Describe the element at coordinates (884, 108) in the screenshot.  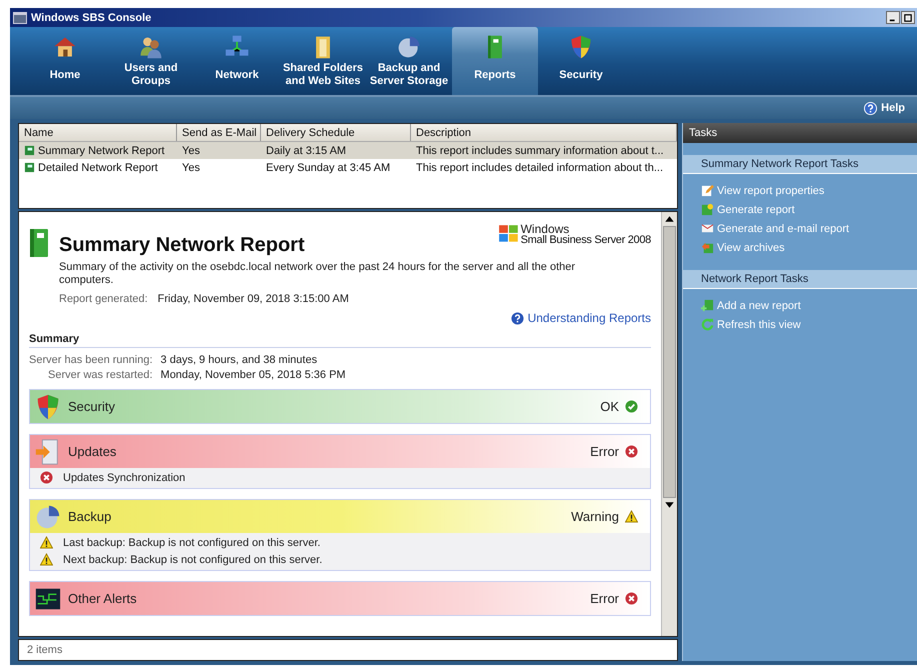
I see `help-link: Help` at that location.